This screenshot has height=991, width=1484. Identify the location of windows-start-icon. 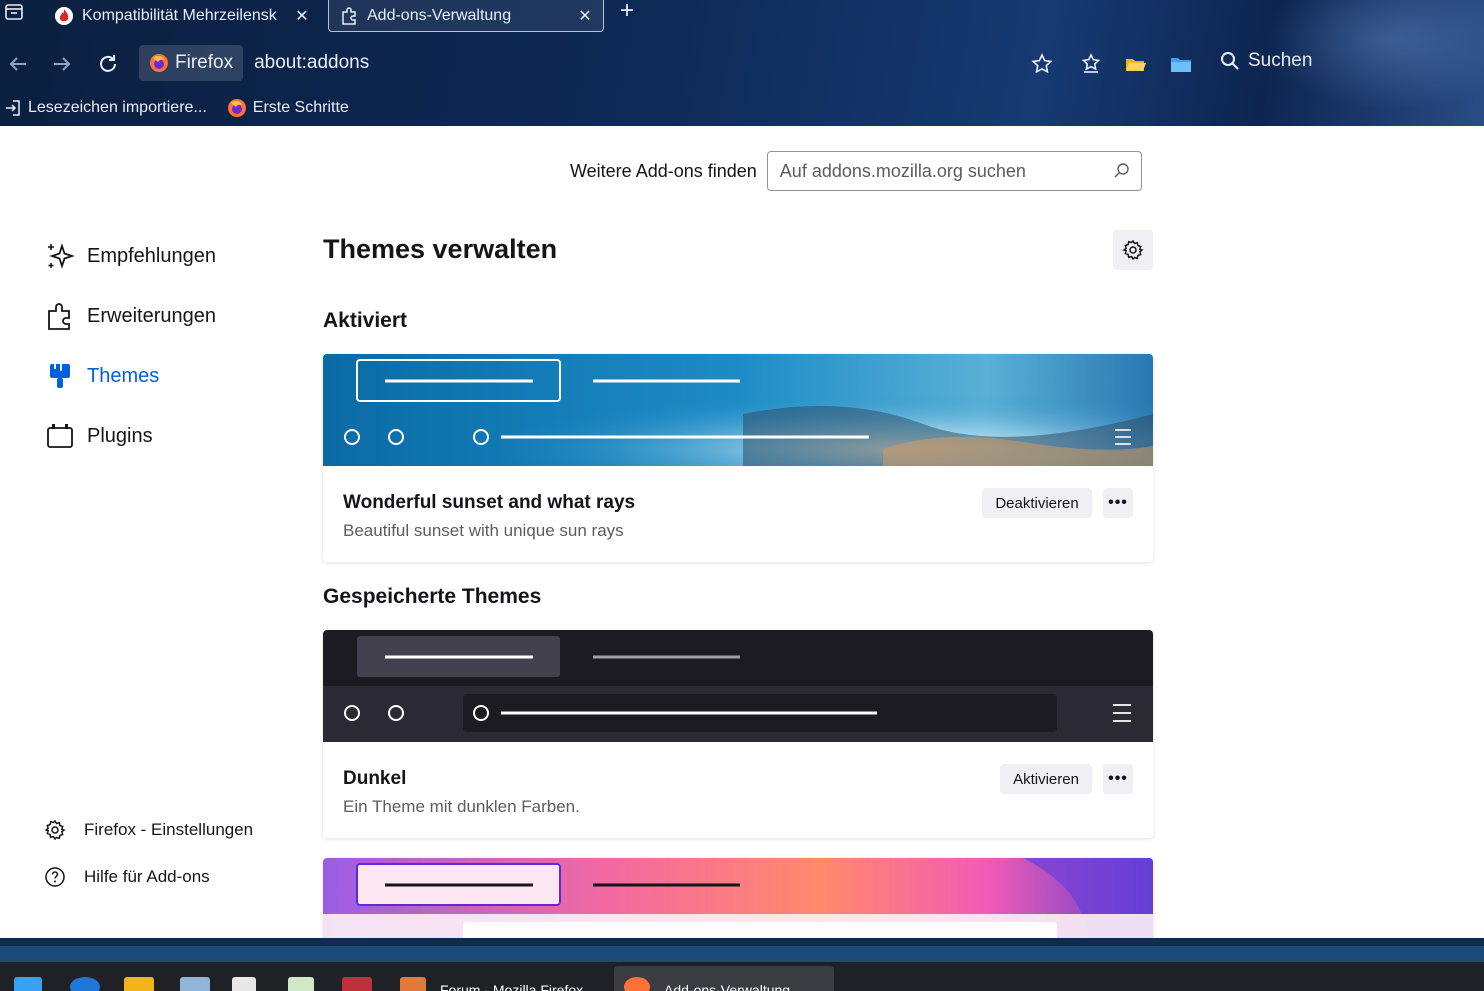
(28, 984).